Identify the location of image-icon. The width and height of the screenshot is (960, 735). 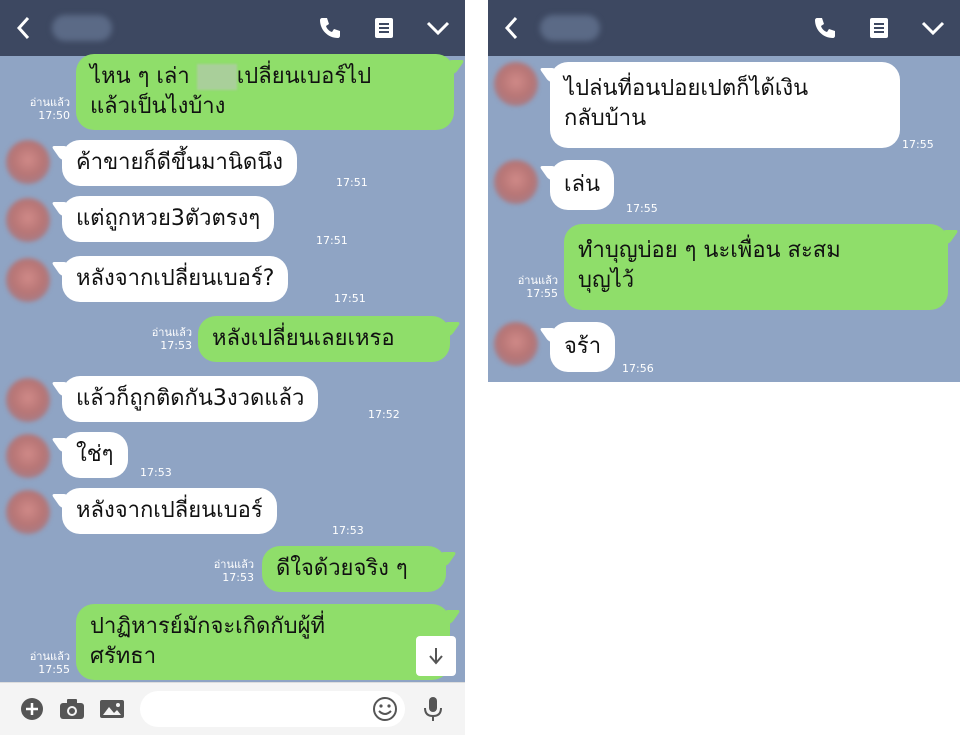
(112, 709).